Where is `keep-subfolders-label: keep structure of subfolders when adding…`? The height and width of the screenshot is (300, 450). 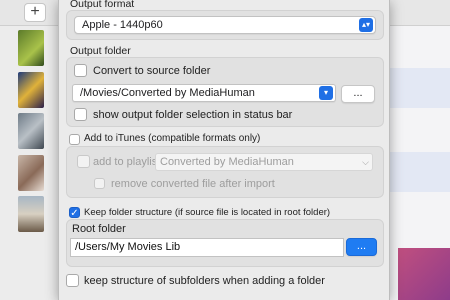
keep-subfolders-label: keep structure of subfolders when adding… is located at coordinates (204, 281).